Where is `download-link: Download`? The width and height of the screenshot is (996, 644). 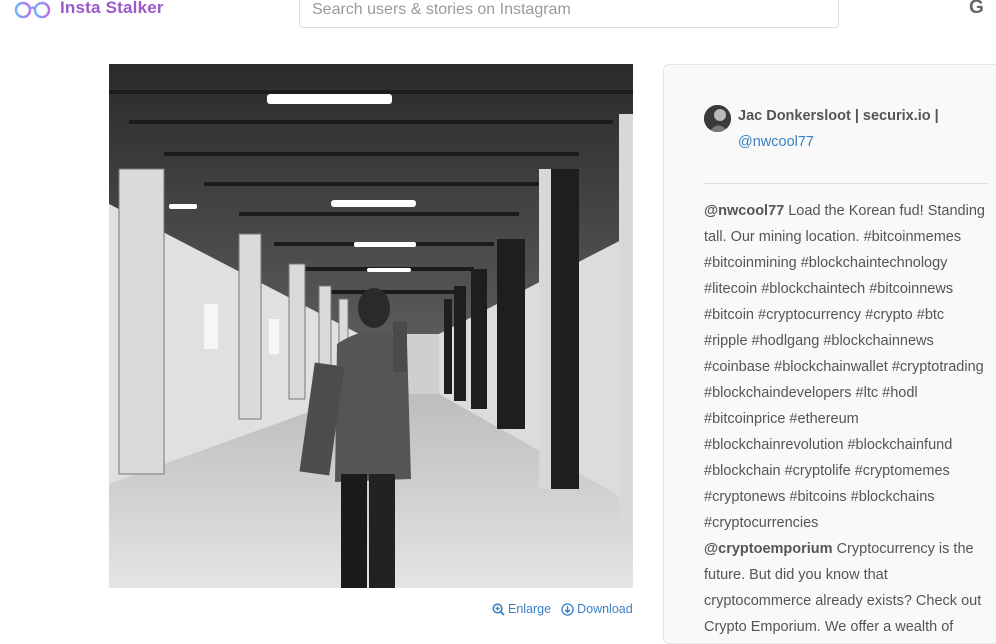 download-link: Download is located at coordinates (597, 609).